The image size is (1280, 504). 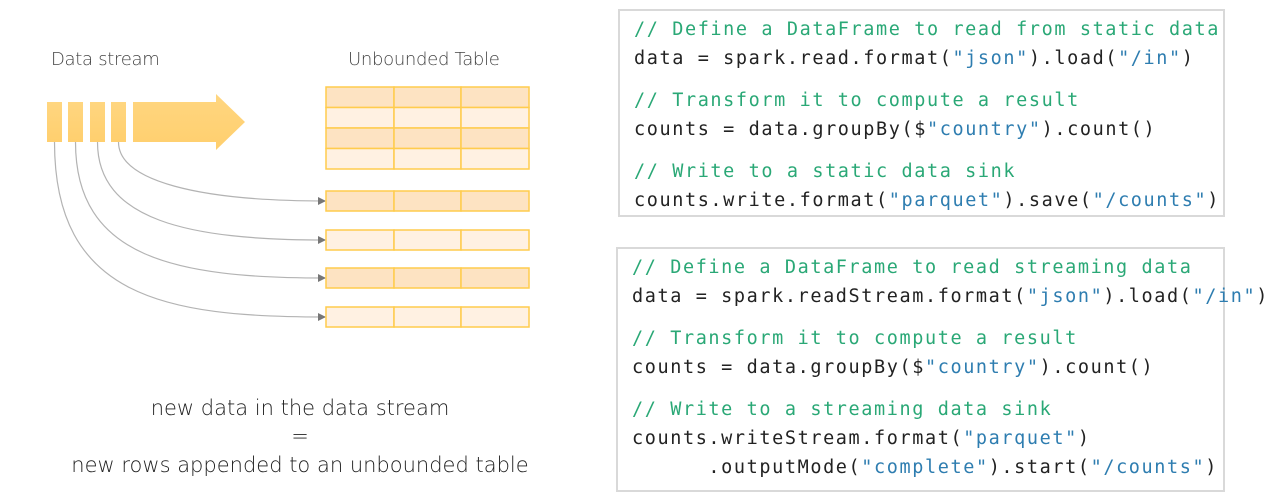 I want to click on code-comment: // Write to a streaming data sink, so click(x=842, y=409).